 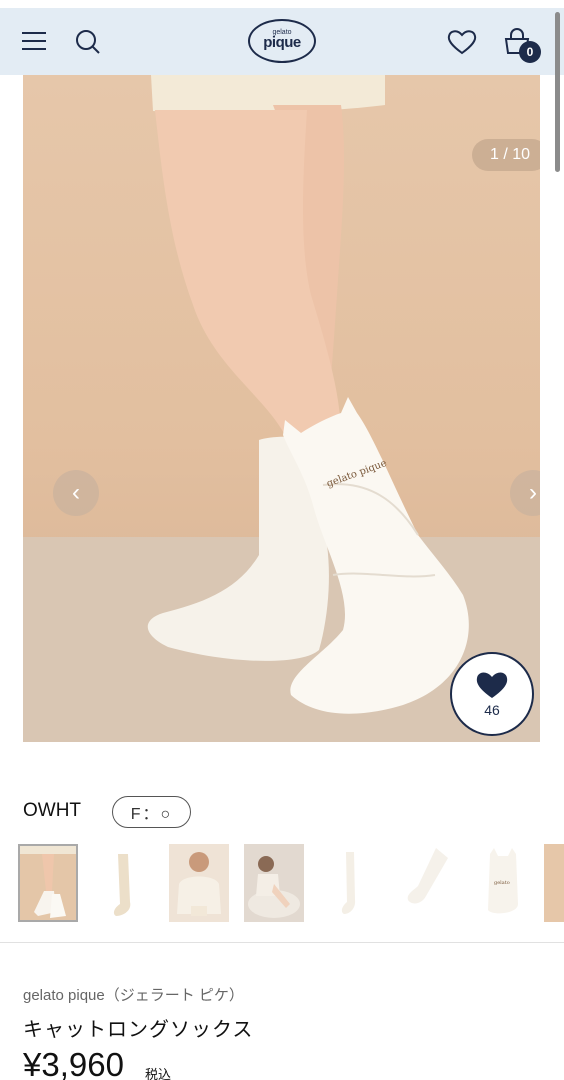 I want to click on logo-big-text: pique, so click(x=282, y=42).